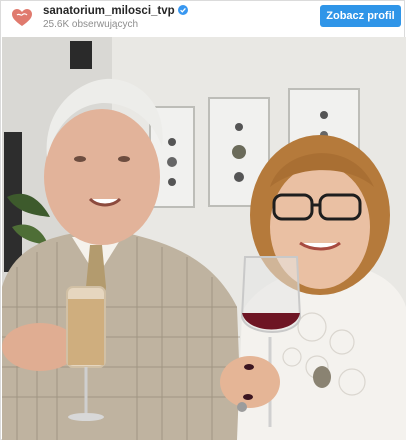 This screenshot has height=442, width=407. What do you see at coordinates (91, 24) in the screenshot?
I see `followers-count: 25.6K obserwujących` at bounding box center [91, 24].